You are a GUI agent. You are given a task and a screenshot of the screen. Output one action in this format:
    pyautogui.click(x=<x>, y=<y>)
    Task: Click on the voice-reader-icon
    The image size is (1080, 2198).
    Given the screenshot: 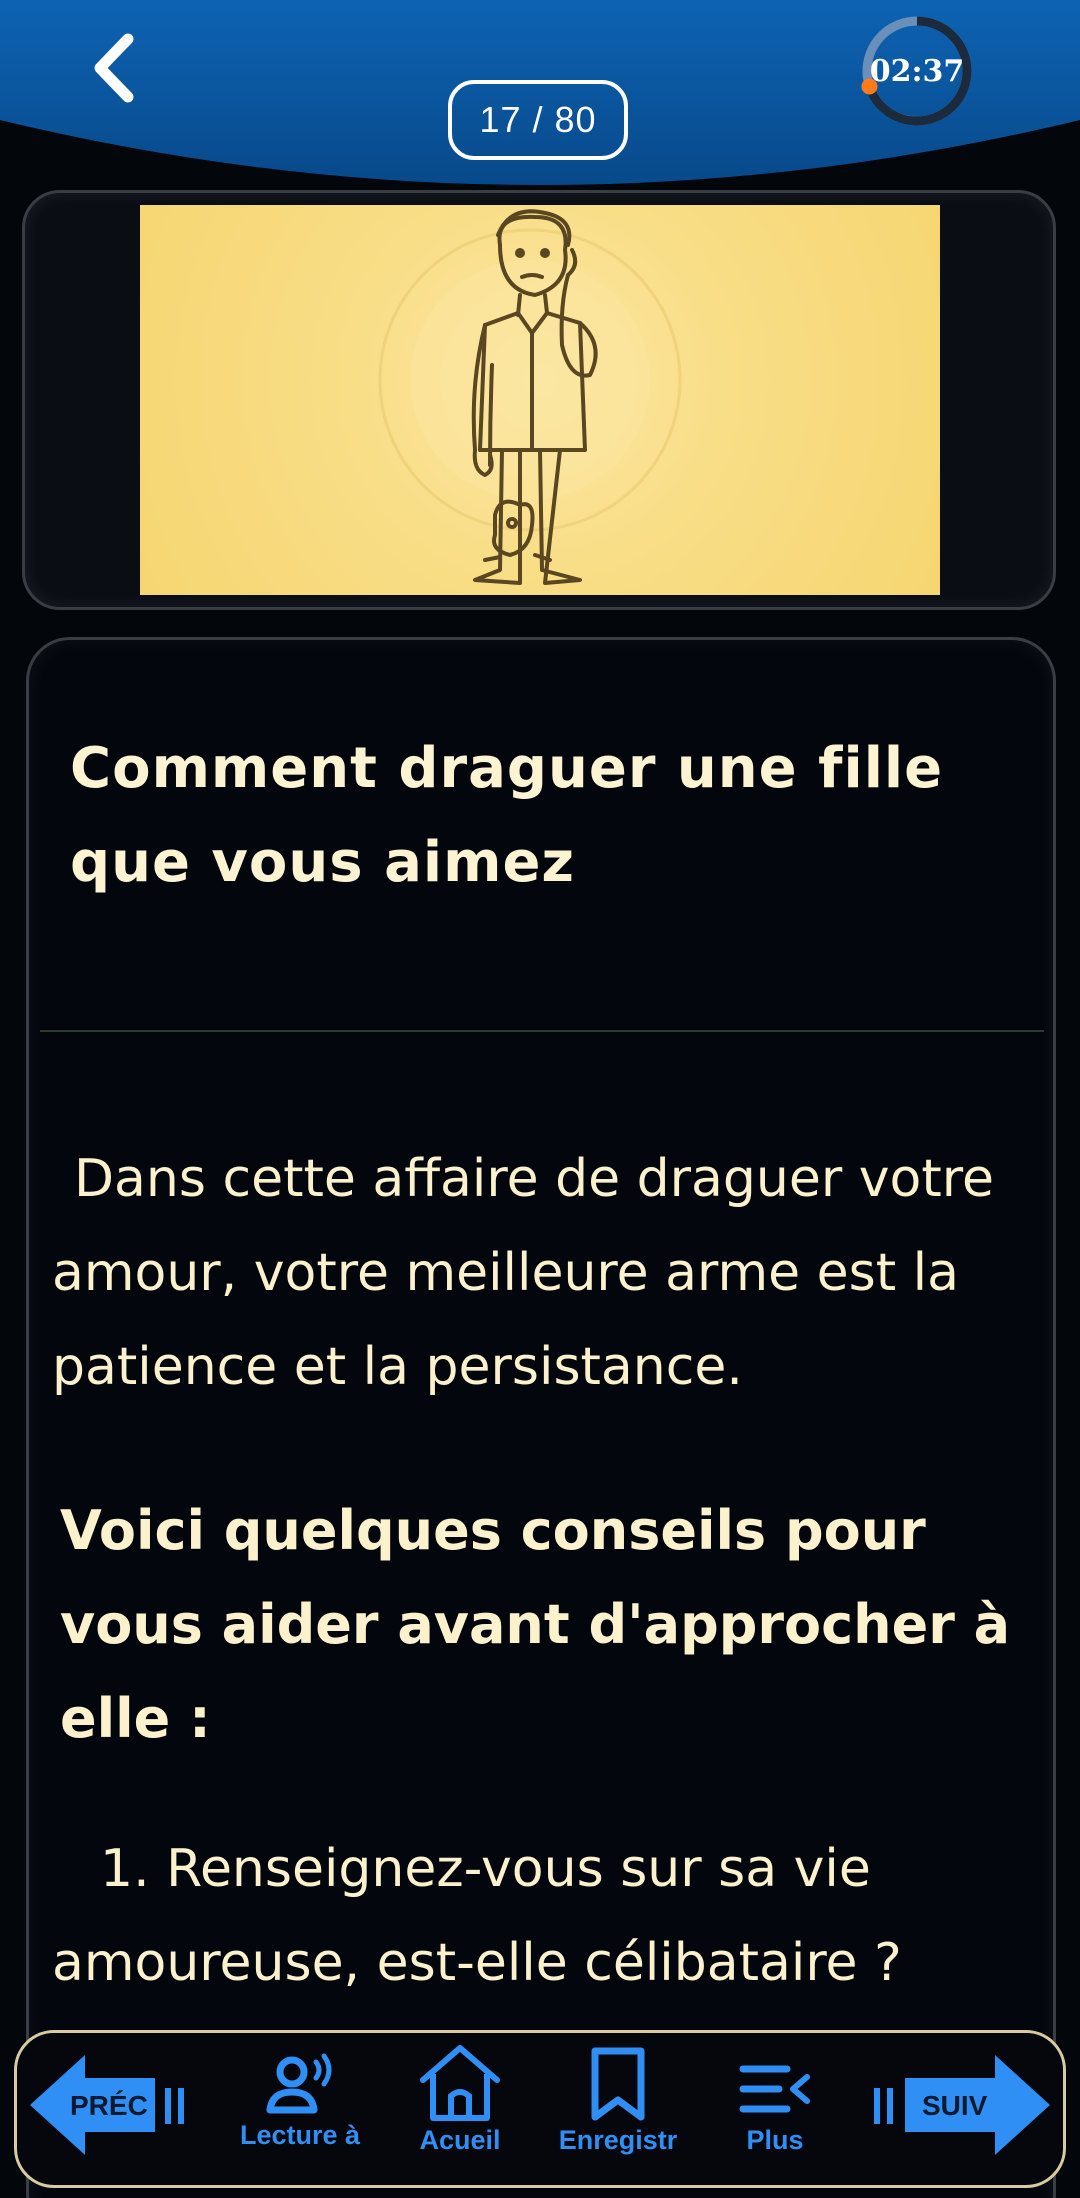 What is the action you would take?
    pyautogui.click(x=299, y=2083)
    